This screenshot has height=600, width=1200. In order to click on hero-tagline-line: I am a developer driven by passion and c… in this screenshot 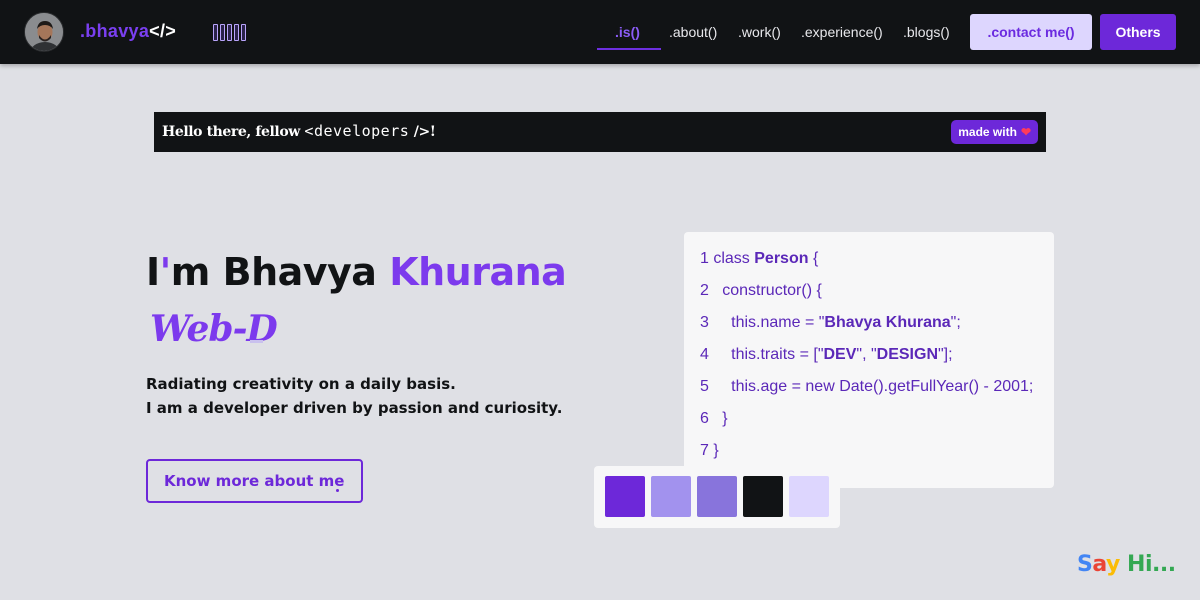, I will do `click(354, 408)`.